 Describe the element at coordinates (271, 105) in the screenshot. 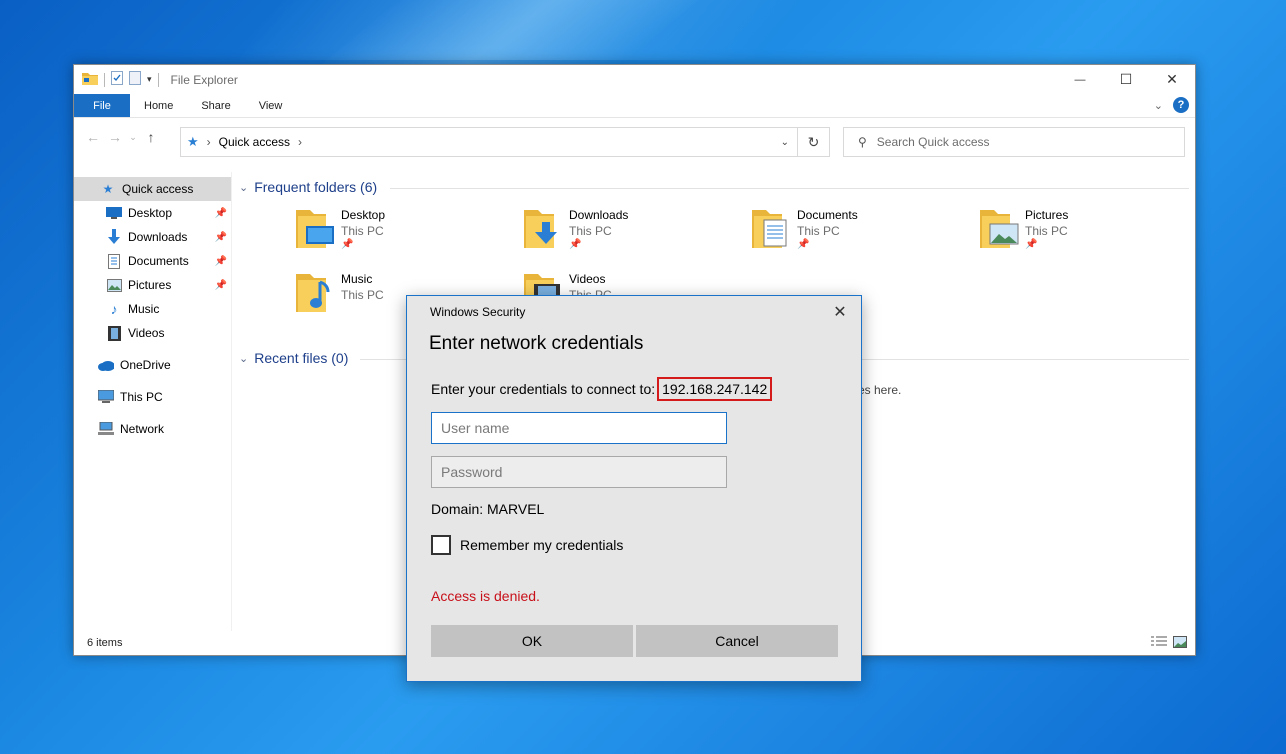

I see `tab-view: View` at that location.